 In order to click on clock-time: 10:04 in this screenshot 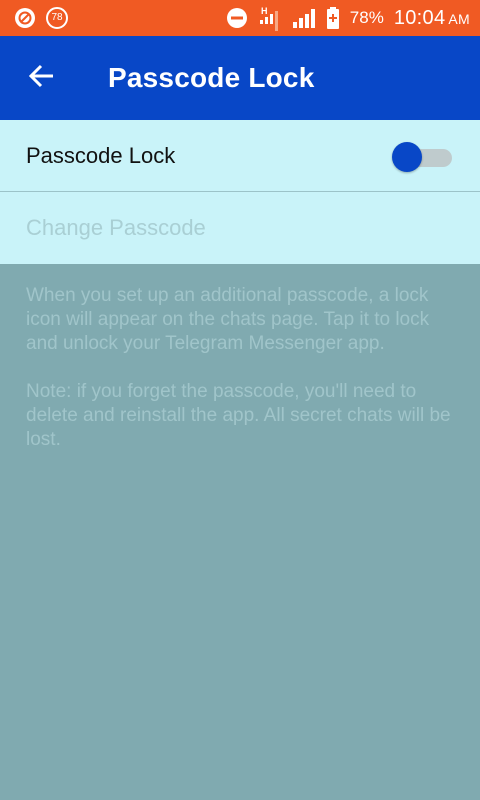, I will do `click(419, 17)`.